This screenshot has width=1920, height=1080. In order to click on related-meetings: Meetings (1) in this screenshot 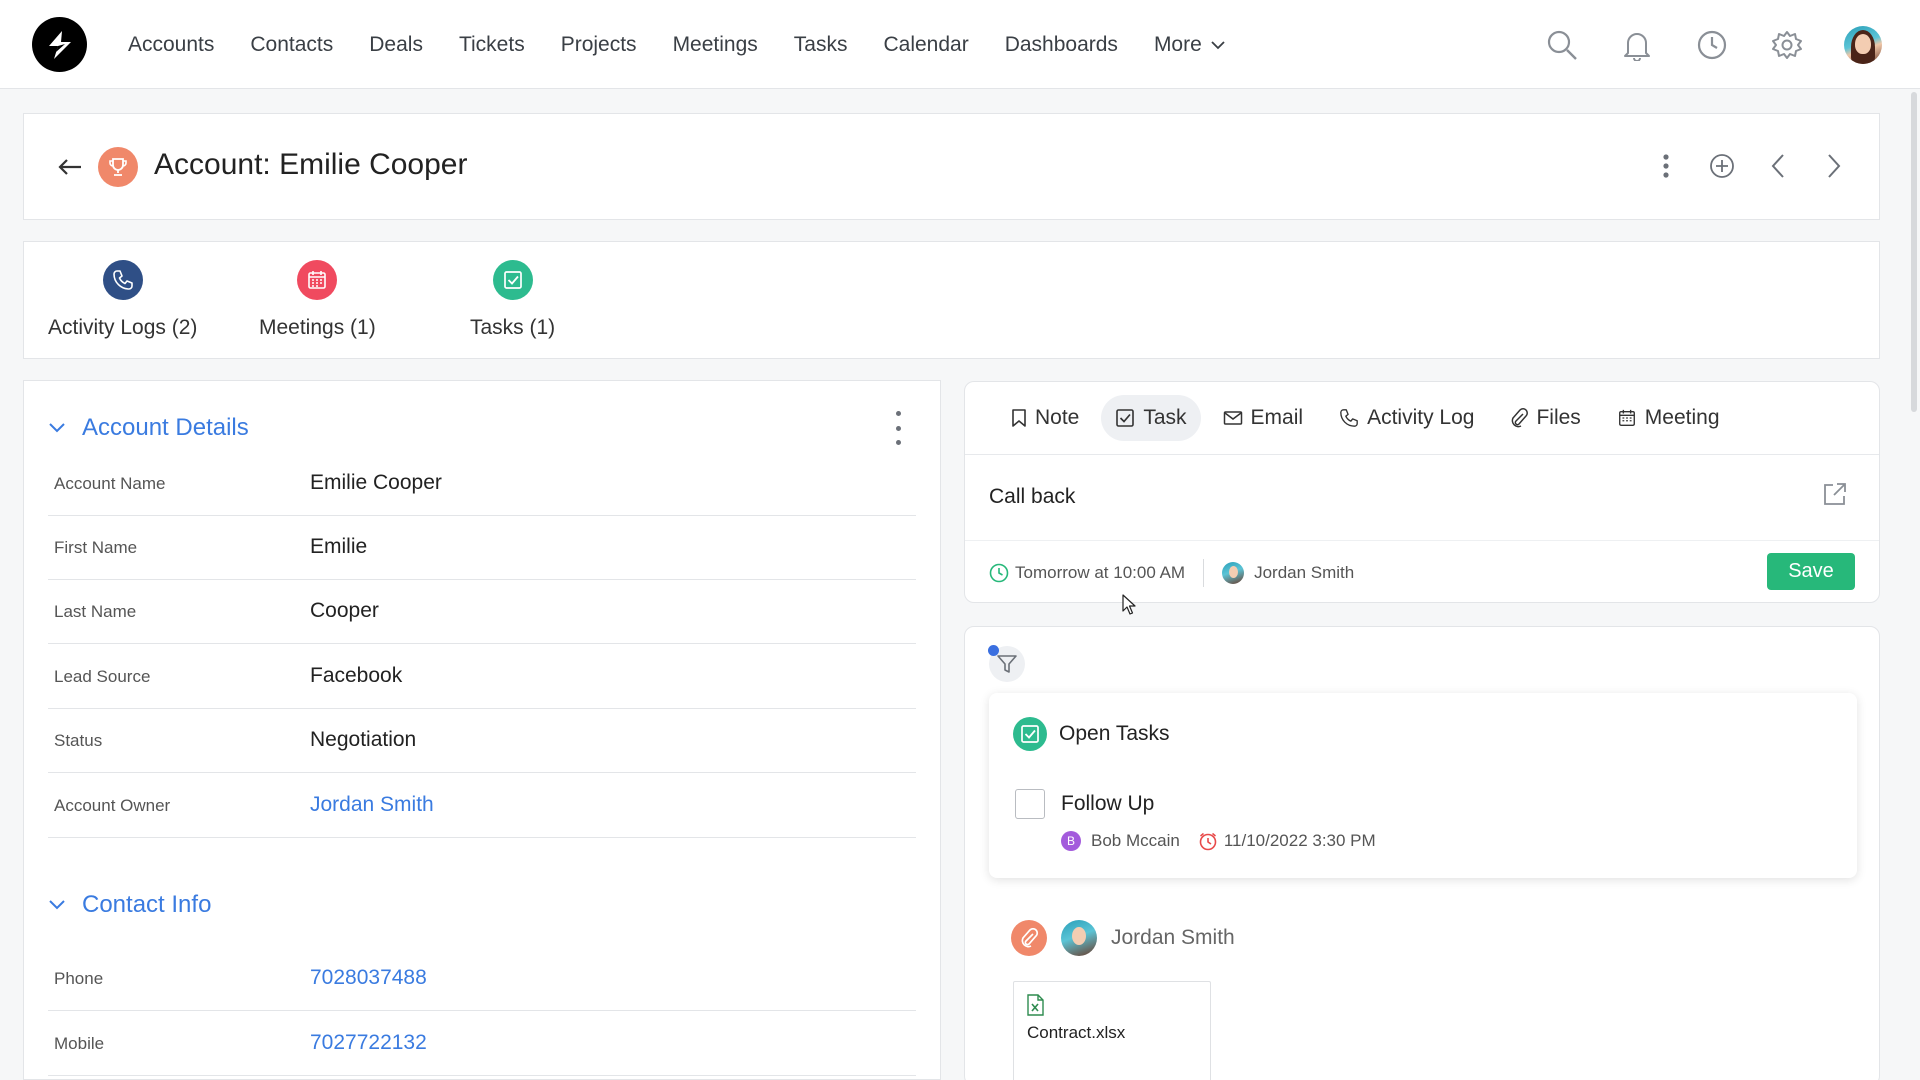, I will do `click(317, 300)`.